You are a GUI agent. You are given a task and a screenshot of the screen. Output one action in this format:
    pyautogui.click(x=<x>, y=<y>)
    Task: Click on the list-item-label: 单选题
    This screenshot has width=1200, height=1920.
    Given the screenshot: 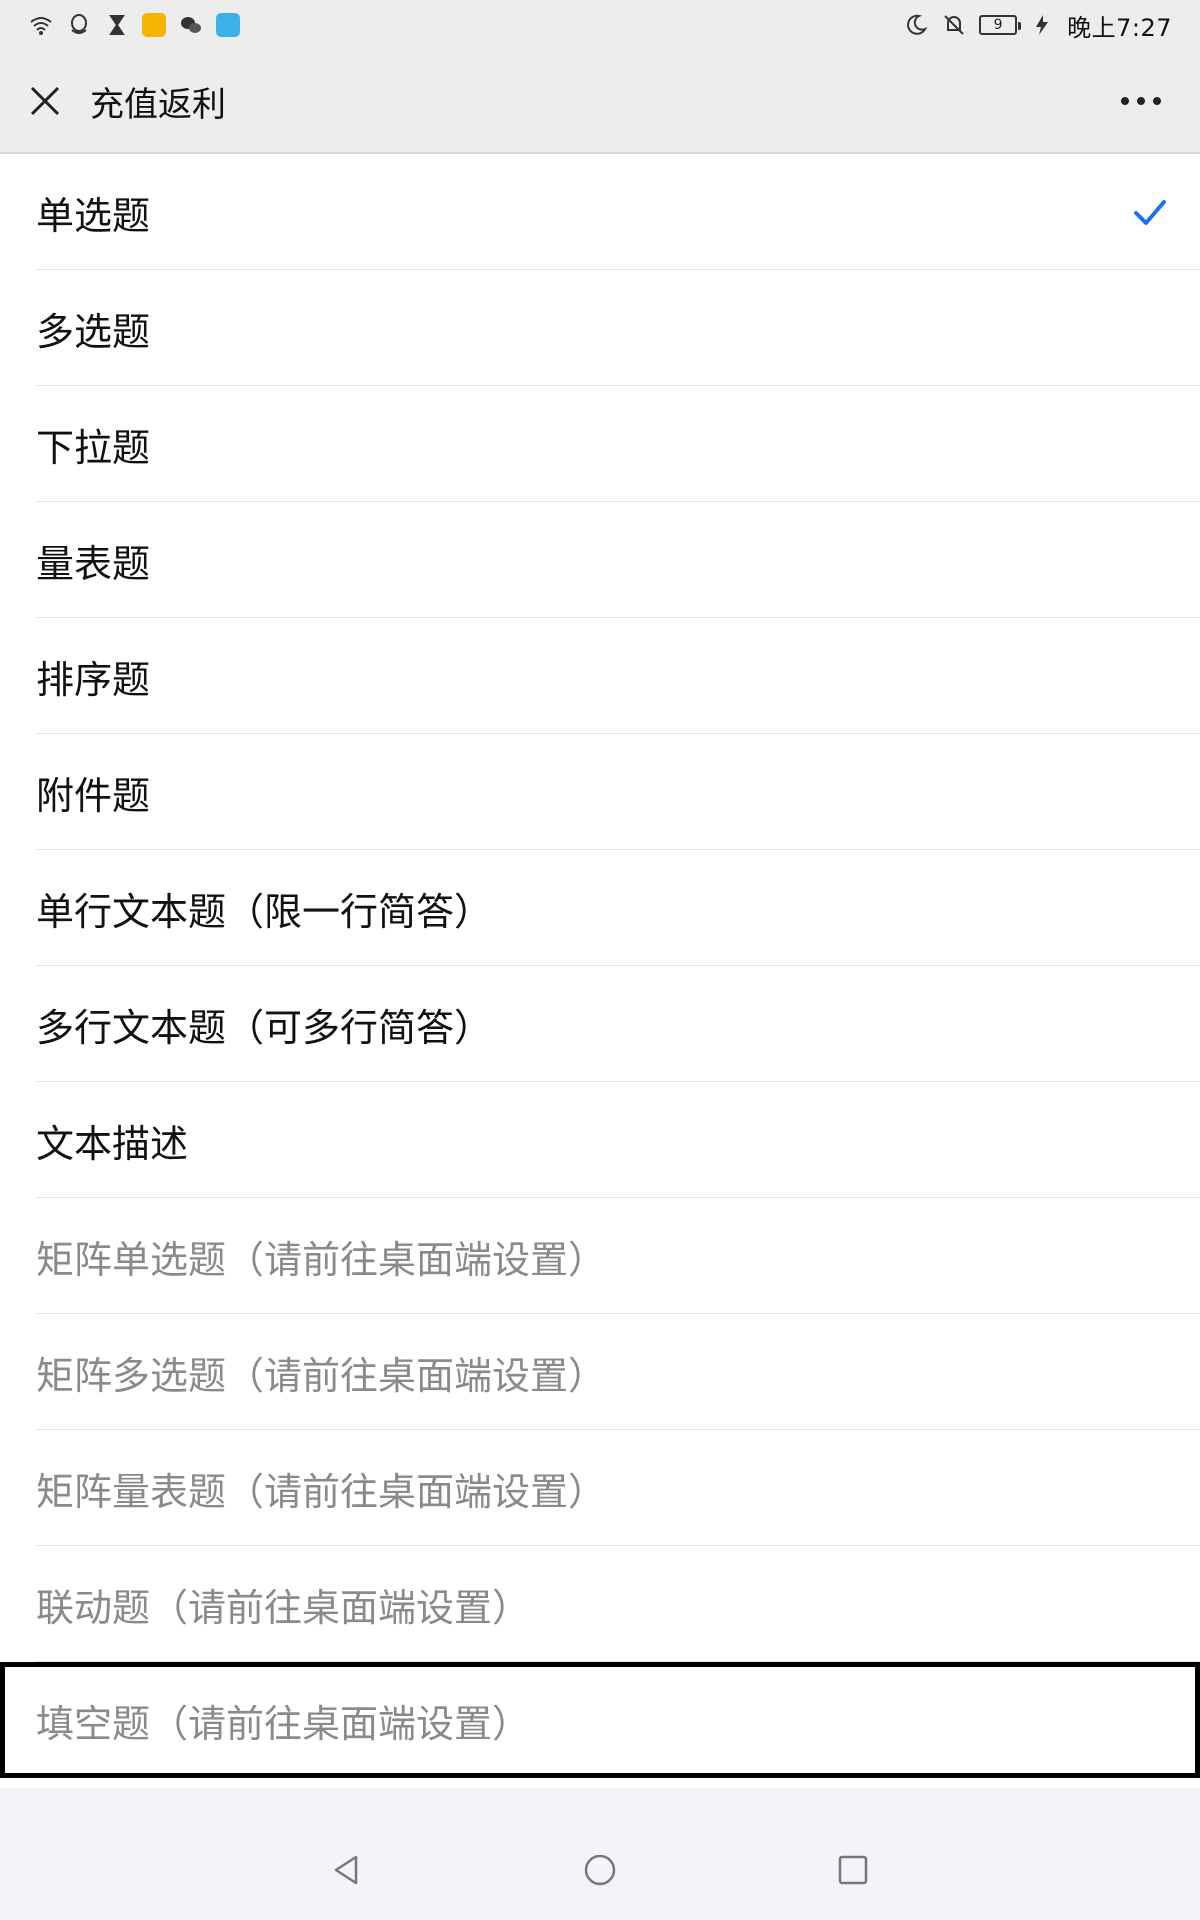 What is the action you would take?
    pyautogui.click(x=93, y=215)
    